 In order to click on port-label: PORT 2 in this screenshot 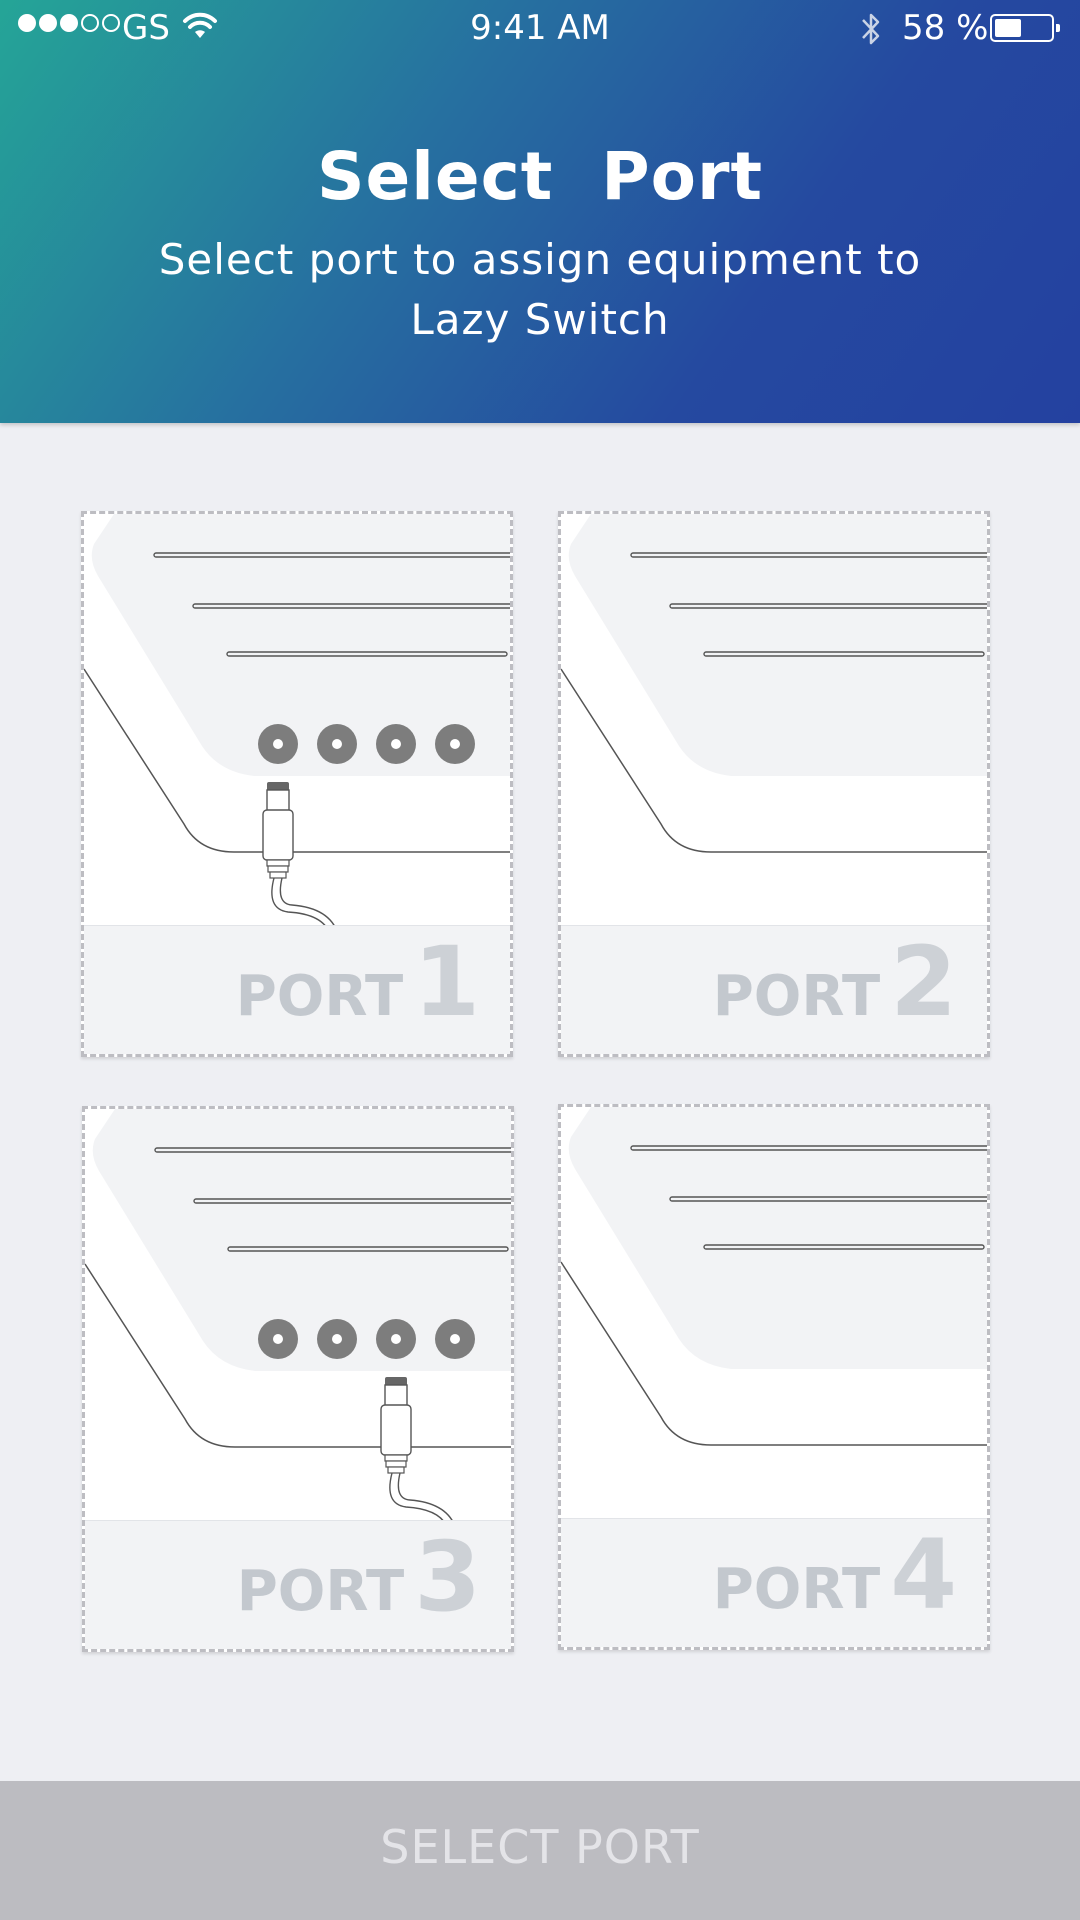, I will do `click(835, 982)`.